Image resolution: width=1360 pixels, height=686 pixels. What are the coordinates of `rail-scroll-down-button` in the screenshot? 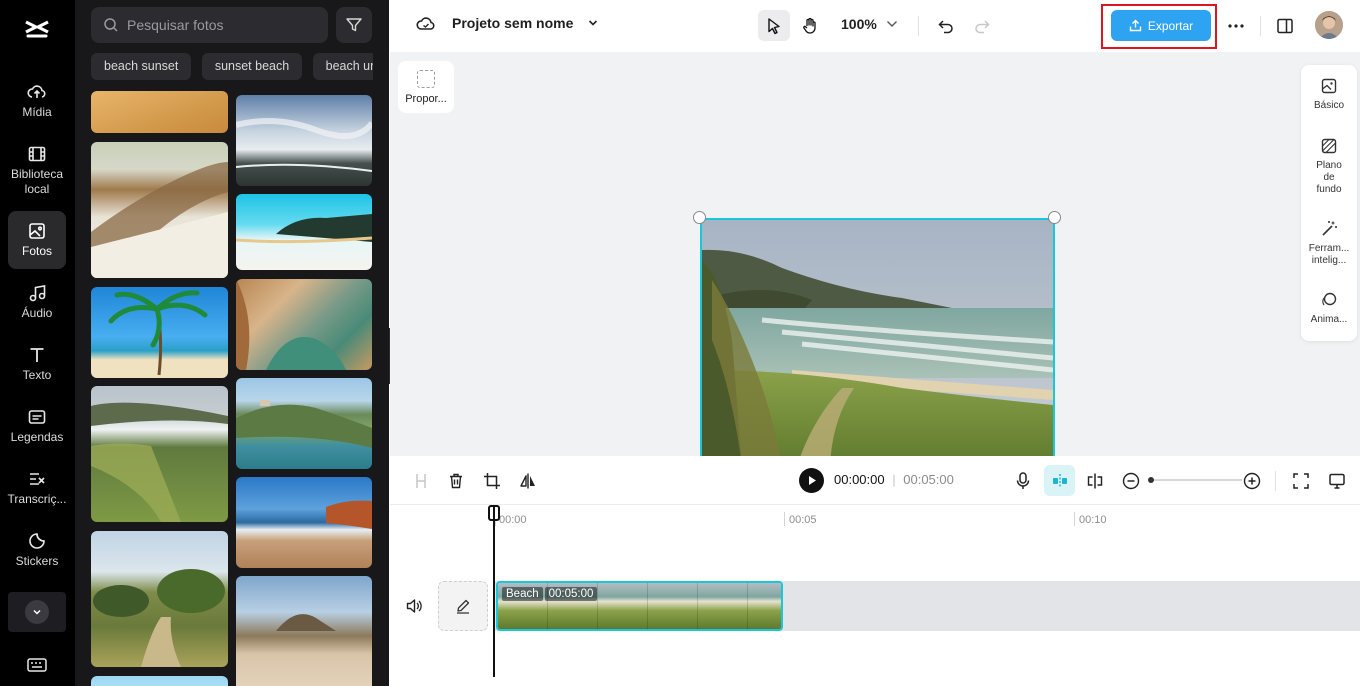 It's located at (37, 612).